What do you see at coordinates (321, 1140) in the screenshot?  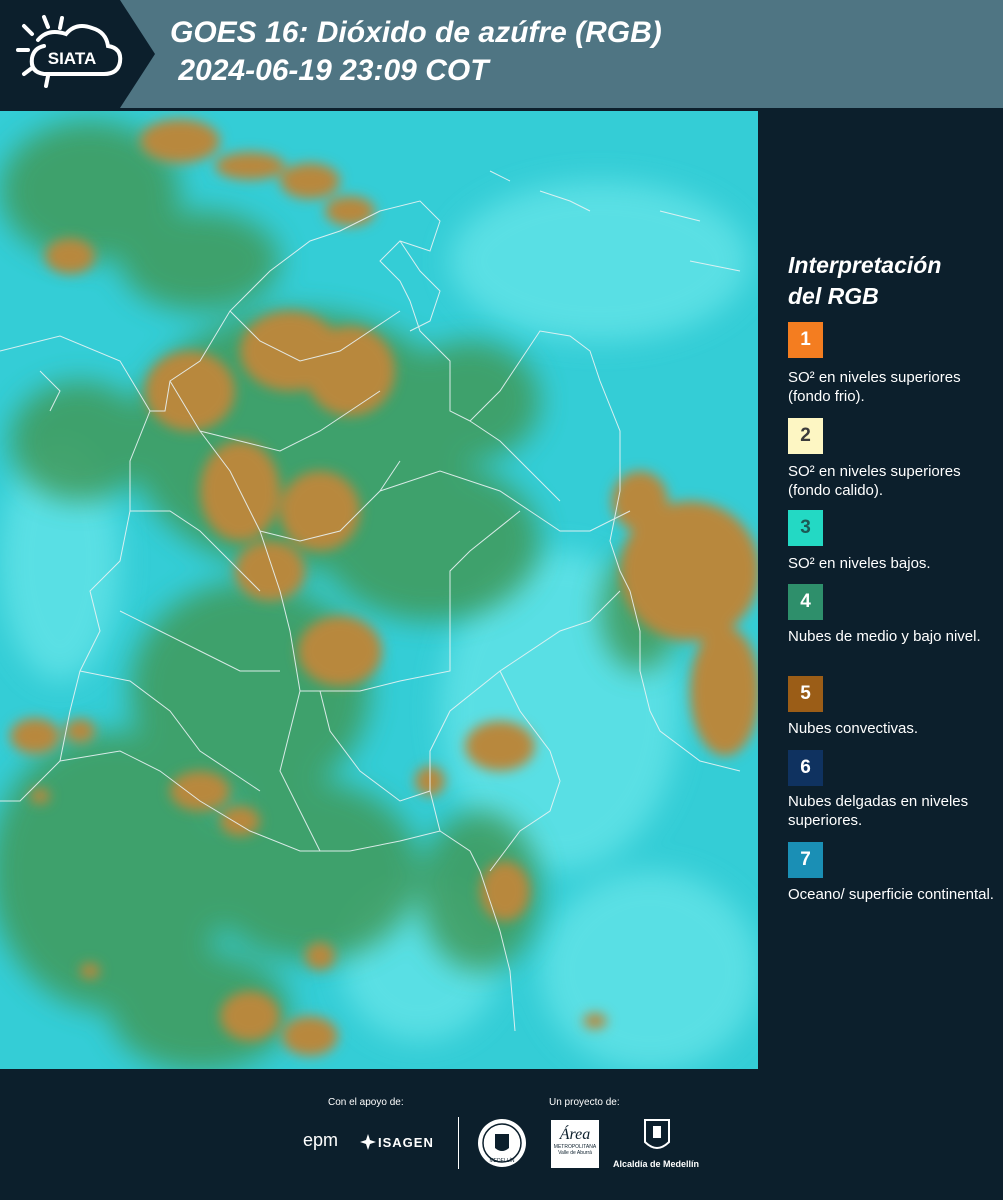 I see `epm-logo: epm` at bounding box center [321, 1140].